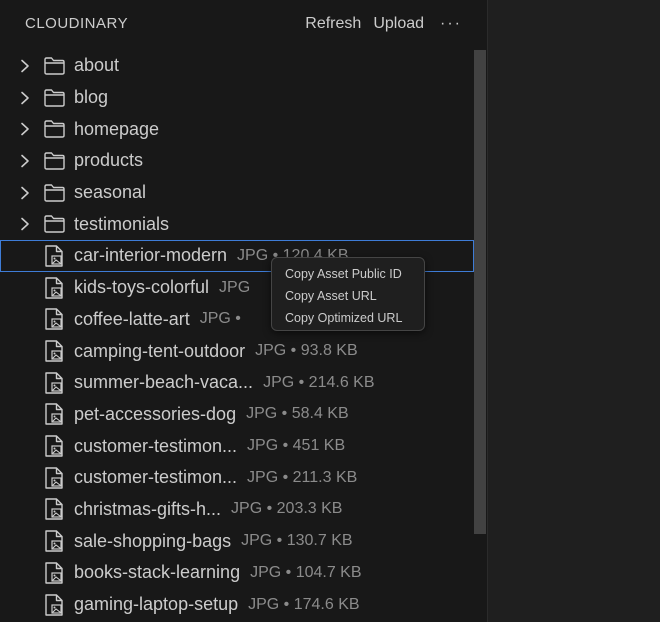 Image resolution: width=660 pixels, height=622 pixels. I want to click on file-meta: JPG • 93.8 KB, so click(306, 351).